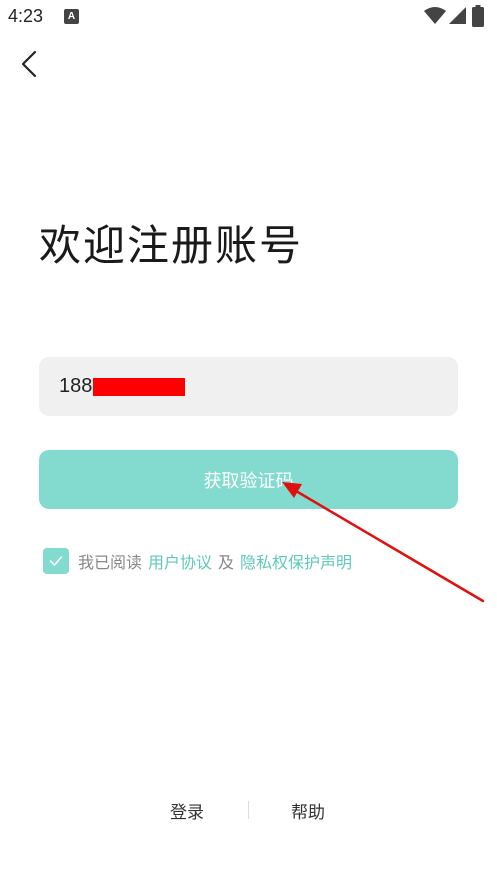 Image resolution: width=497 pixels, height=885 pixels. I want to click on chevron-left-icon, so click(29, 64).